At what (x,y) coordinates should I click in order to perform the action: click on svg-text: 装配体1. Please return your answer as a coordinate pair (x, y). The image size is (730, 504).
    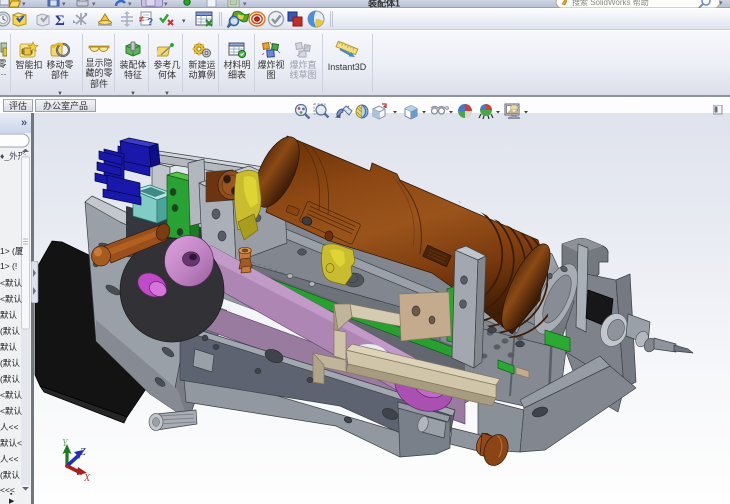
    Looking at the image, I should click on (383, 4).